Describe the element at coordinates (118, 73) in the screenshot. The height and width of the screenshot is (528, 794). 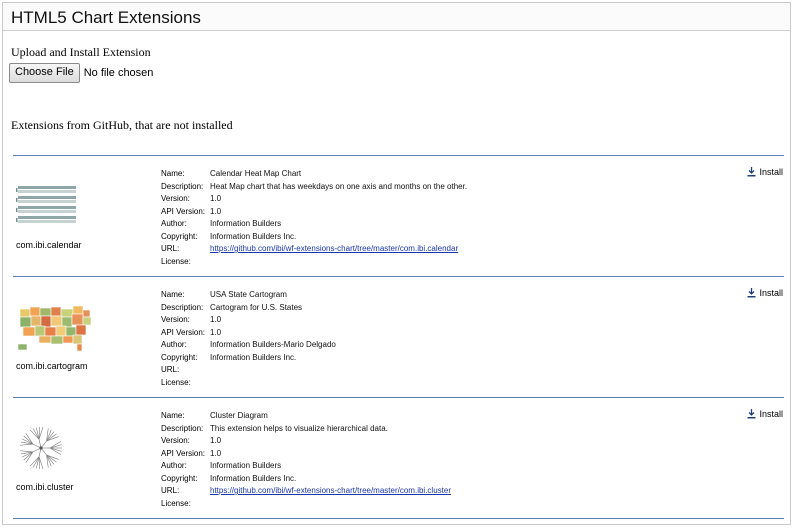
I see `file-status-text: No file chosen` at that location.